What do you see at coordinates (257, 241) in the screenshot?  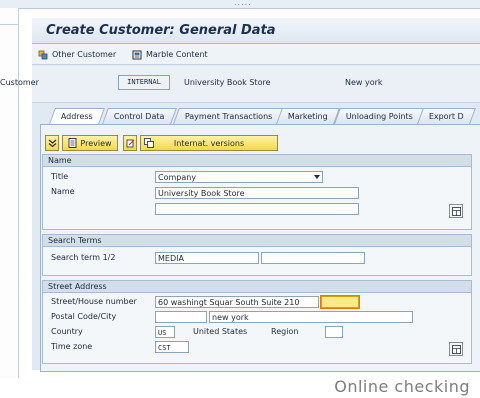 I see `search-terms-header: Search Terms` at bounding box center [257, 241].